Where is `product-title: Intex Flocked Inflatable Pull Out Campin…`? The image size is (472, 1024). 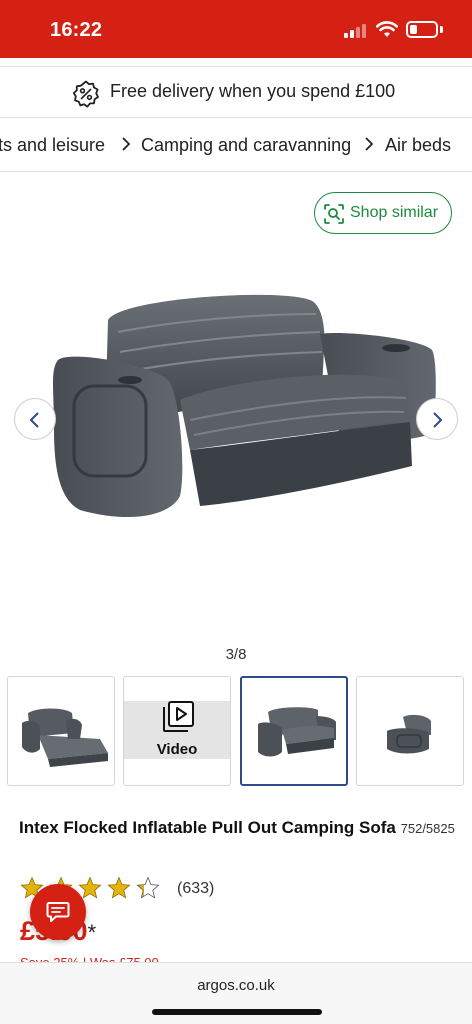 product-title: Intex Flocked Inflatable Pull Out Campin… is located at coordinates (239, 828).